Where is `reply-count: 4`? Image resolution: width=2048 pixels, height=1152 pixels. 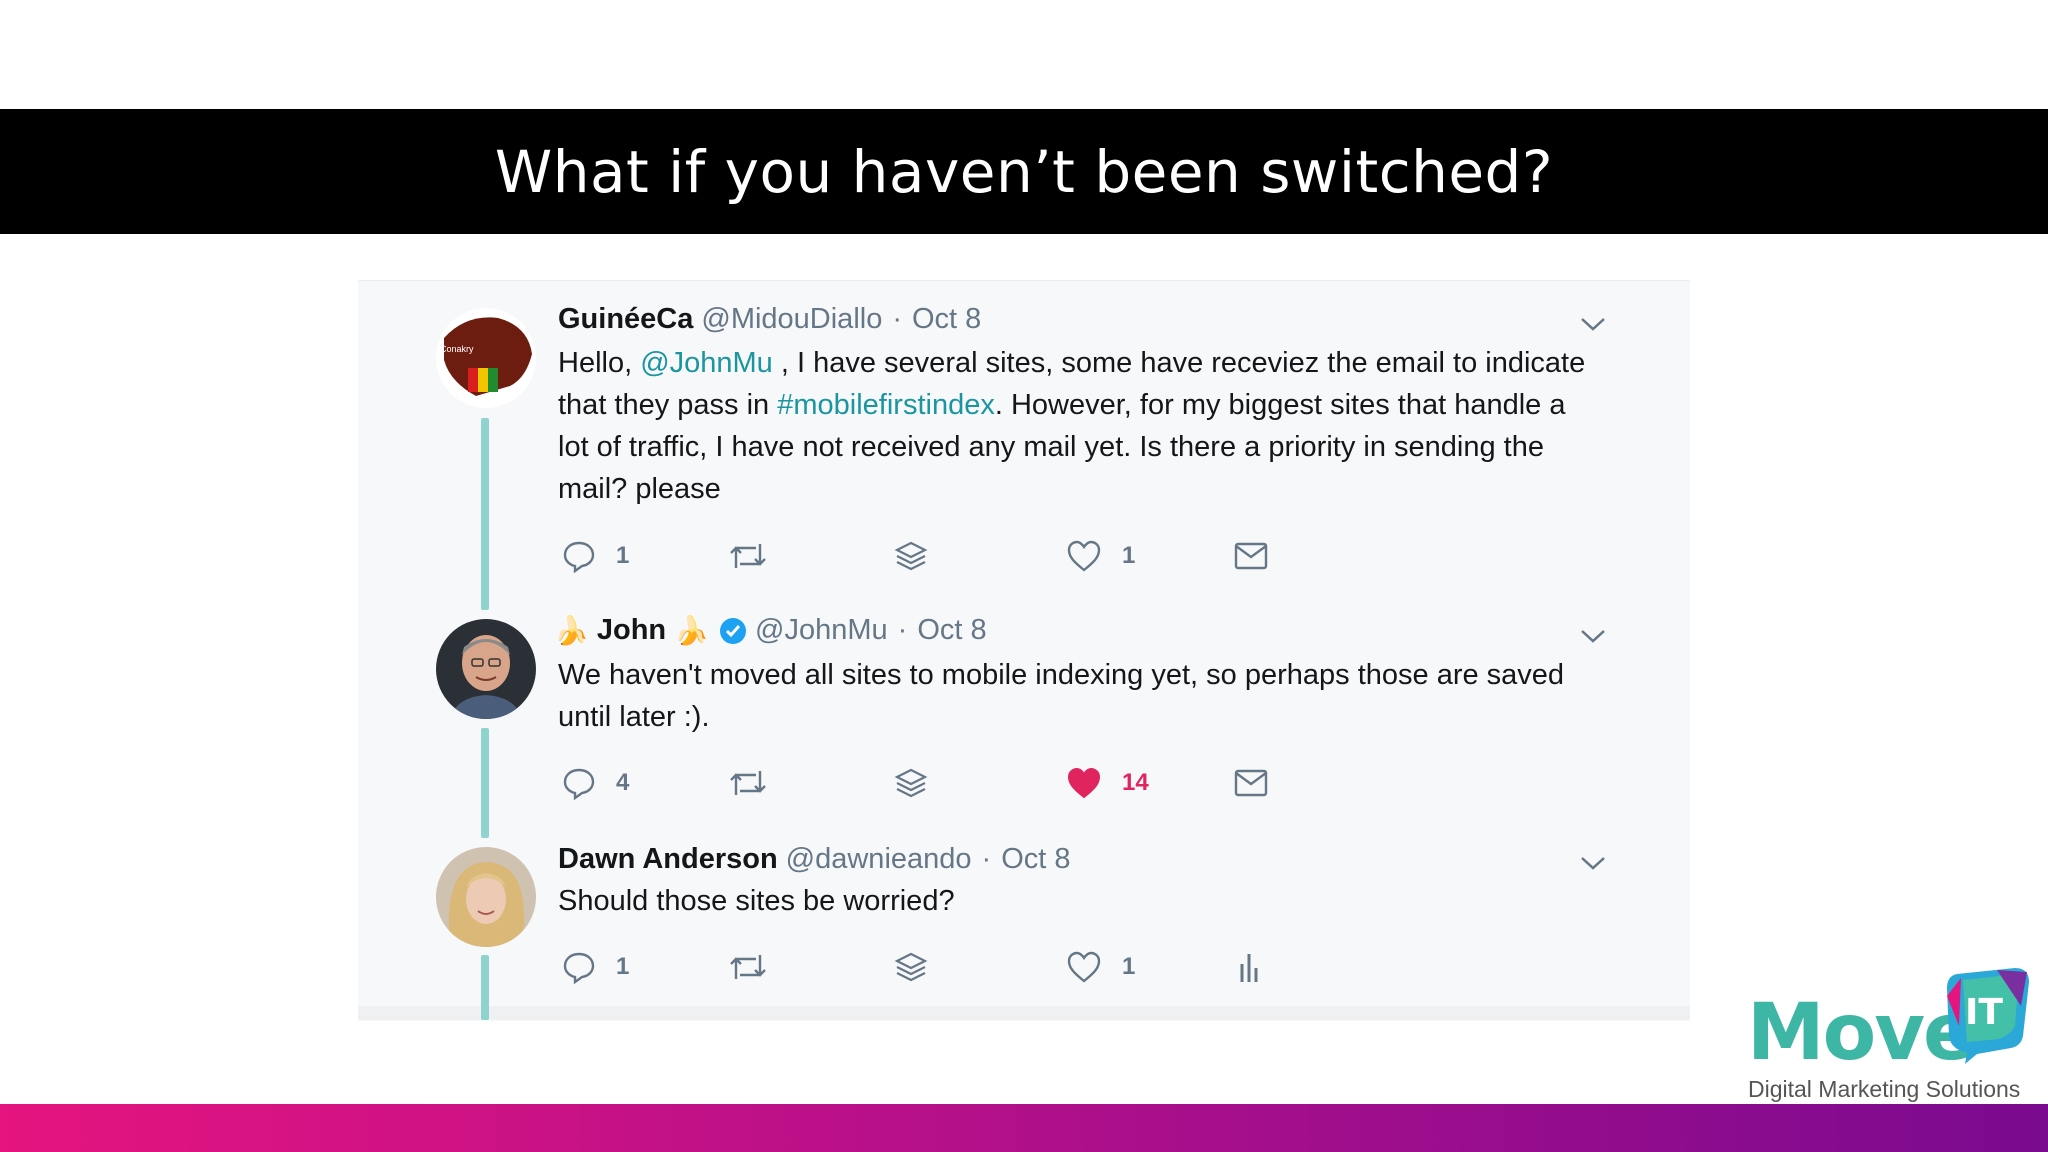
reply-count: 4 is located at coordinates (623, 782).